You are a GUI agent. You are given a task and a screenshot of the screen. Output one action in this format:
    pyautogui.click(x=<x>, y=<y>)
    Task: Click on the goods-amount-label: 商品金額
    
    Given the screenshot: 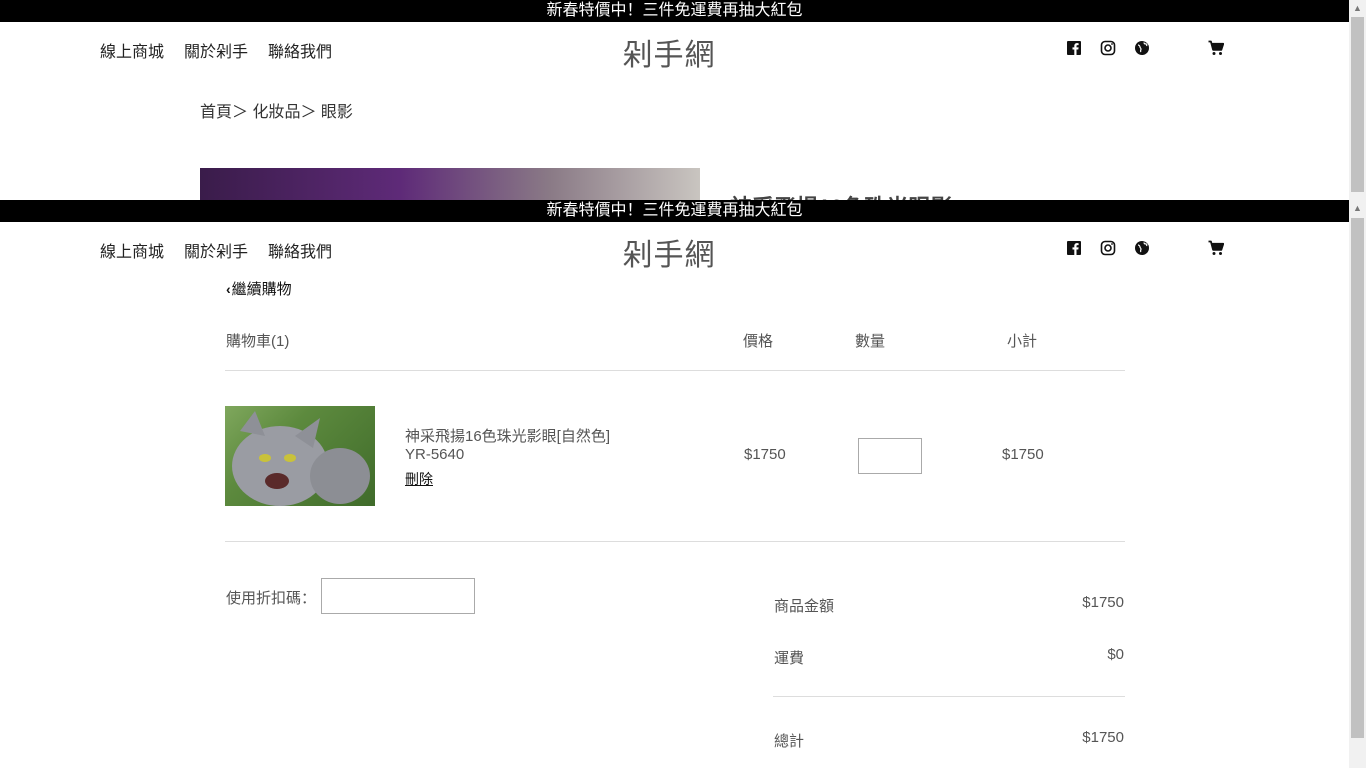 What is the action you would take?
    pyautogui.click(x=804, y=606)
    